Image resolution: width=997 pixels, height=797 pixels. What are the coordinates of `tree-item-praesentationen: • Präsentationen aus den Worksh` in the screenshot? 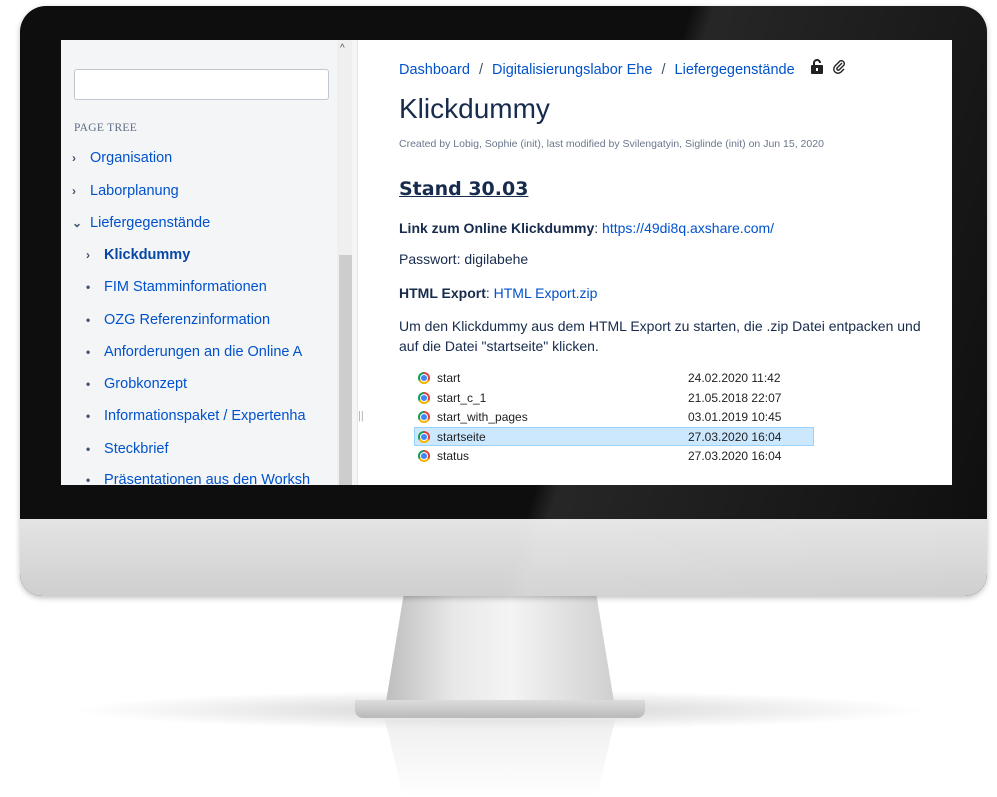 It's located at (211, 478).